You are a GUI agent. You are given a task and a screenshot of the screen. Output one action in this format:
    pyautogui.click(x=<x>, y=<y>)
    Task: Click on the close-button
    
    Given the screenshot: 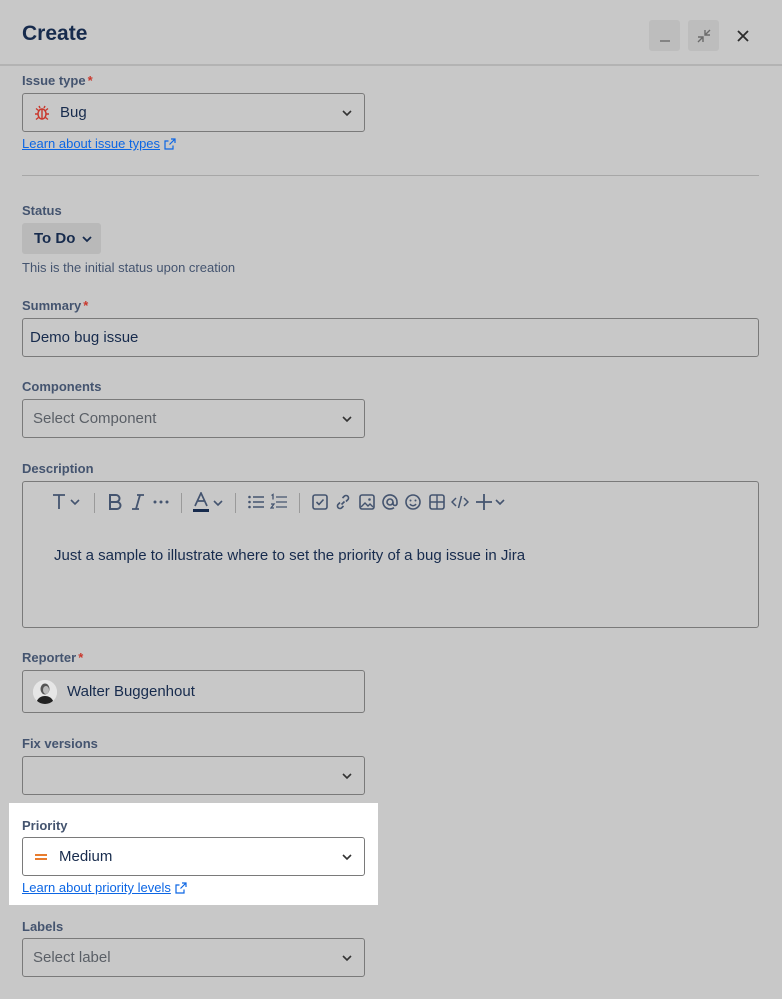 What is the action you would take?
    pyautogui.click(x=742, y=35)
    